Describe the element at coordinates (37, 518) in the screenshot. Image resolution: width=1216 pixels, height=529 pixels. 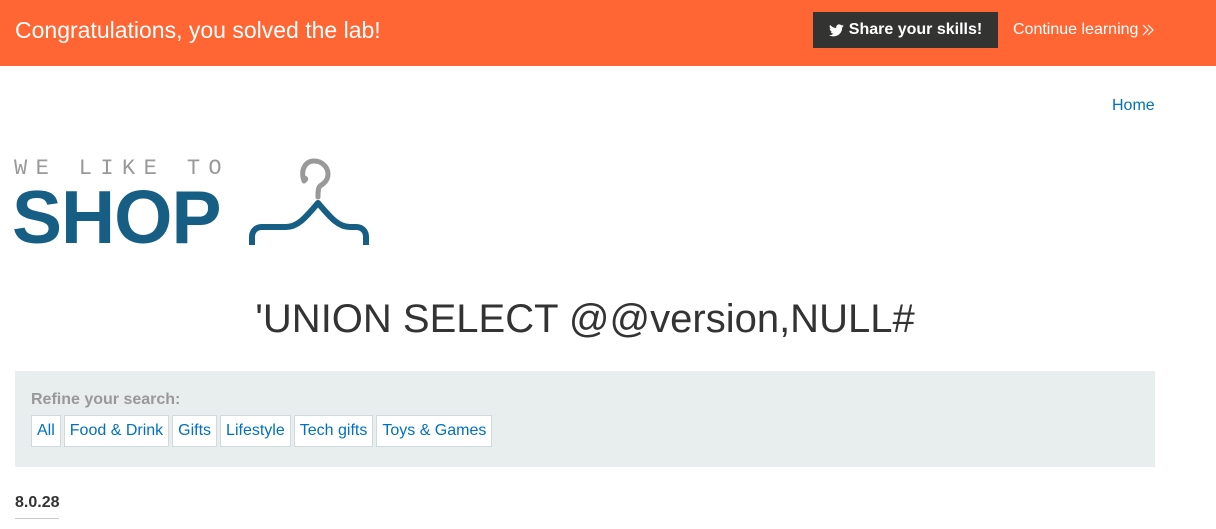
I see `result-divider` at that location.